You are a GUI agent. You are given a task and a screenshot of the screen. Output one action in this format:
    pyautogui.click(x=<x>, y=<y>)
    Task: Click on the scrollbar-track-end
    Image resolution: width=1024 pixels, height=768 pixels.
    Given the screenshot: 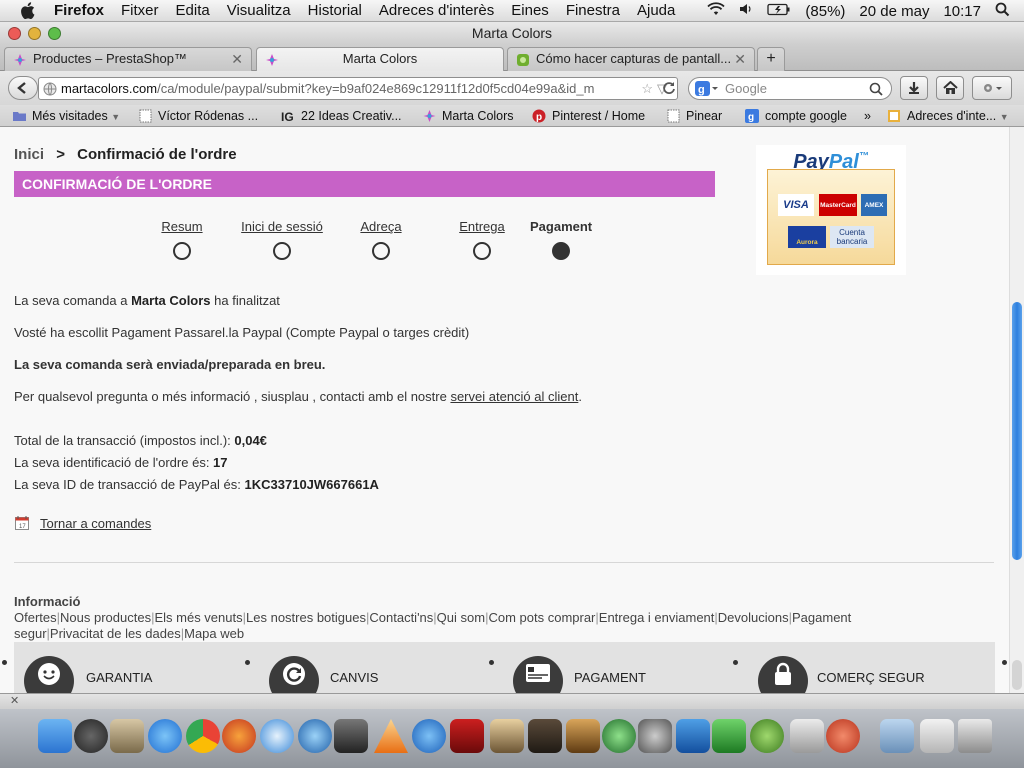 What is the action you would take?
    pyautogui.click(x=1017, y=675)
    